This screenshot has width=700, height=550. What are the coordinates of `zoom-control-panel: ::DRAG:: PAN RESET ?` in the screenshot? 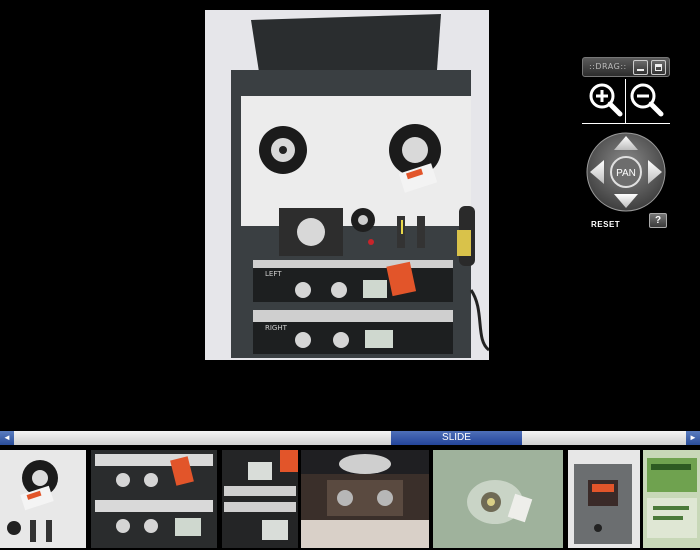 It's located at (626, 144).